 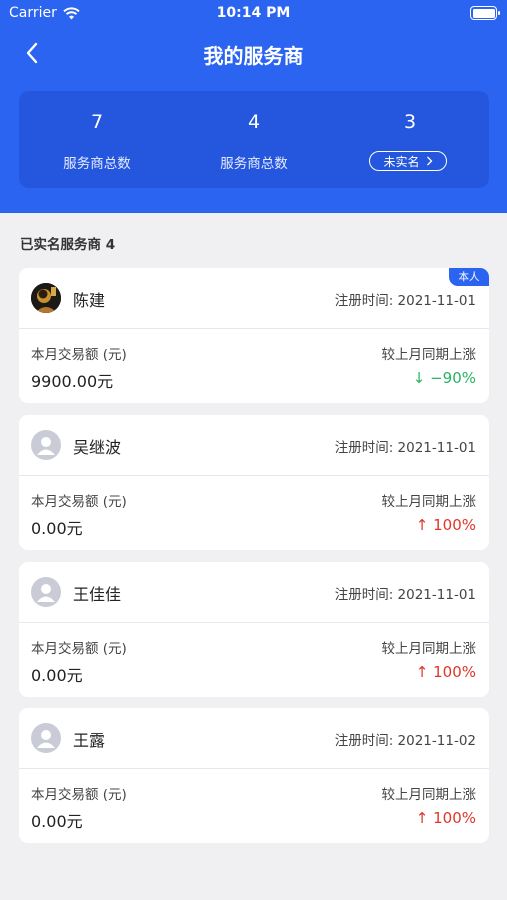 What do you see at coordinates (72, 381) in the screenshot?
I see `amount-value: 9900.00元` at bounding box center [72, 381].